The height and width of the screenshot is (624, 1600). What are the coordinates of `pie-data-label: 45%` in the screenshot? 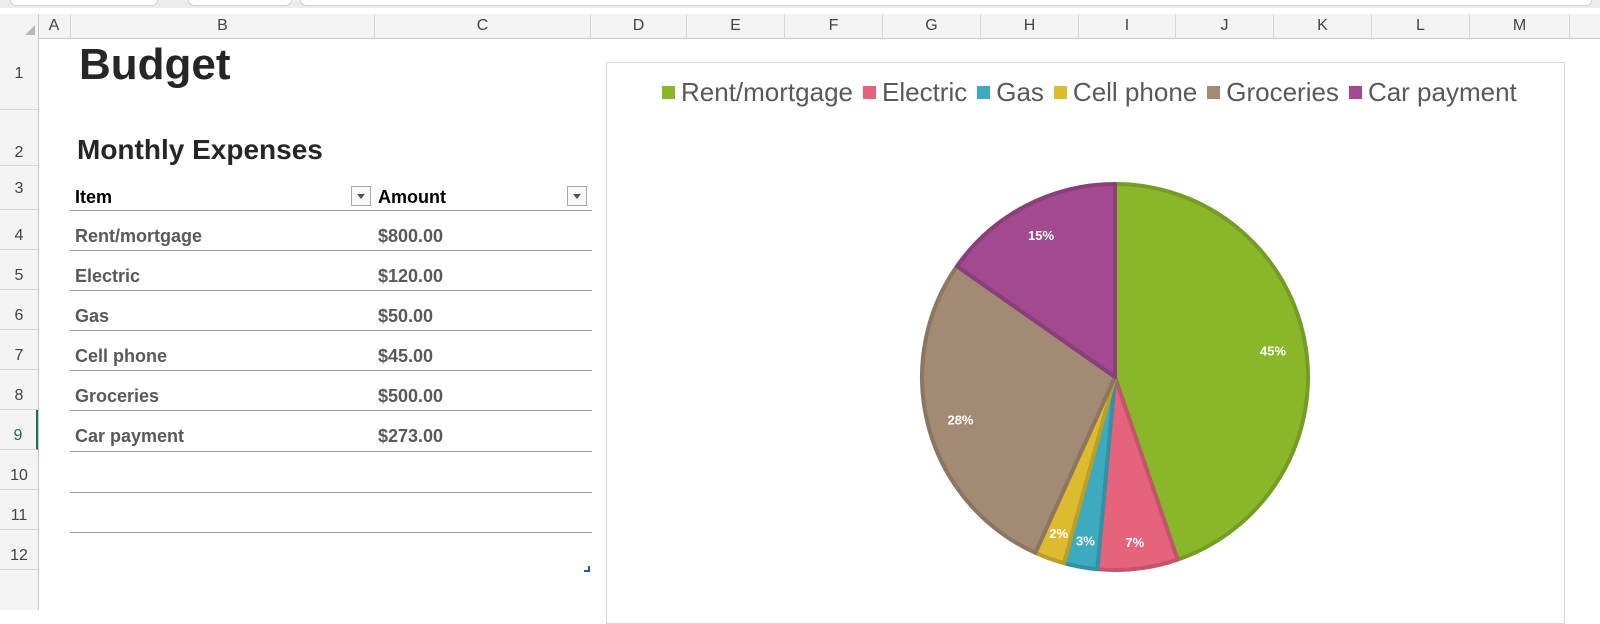 It's located at (1273, 351).